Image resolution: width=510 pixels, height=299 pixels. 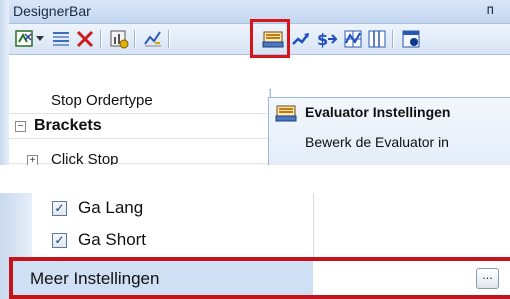 What do you see at coordinates (153, 39) in the screenshot?
I see `line-chart-icon` at bounding box center [153, 39].